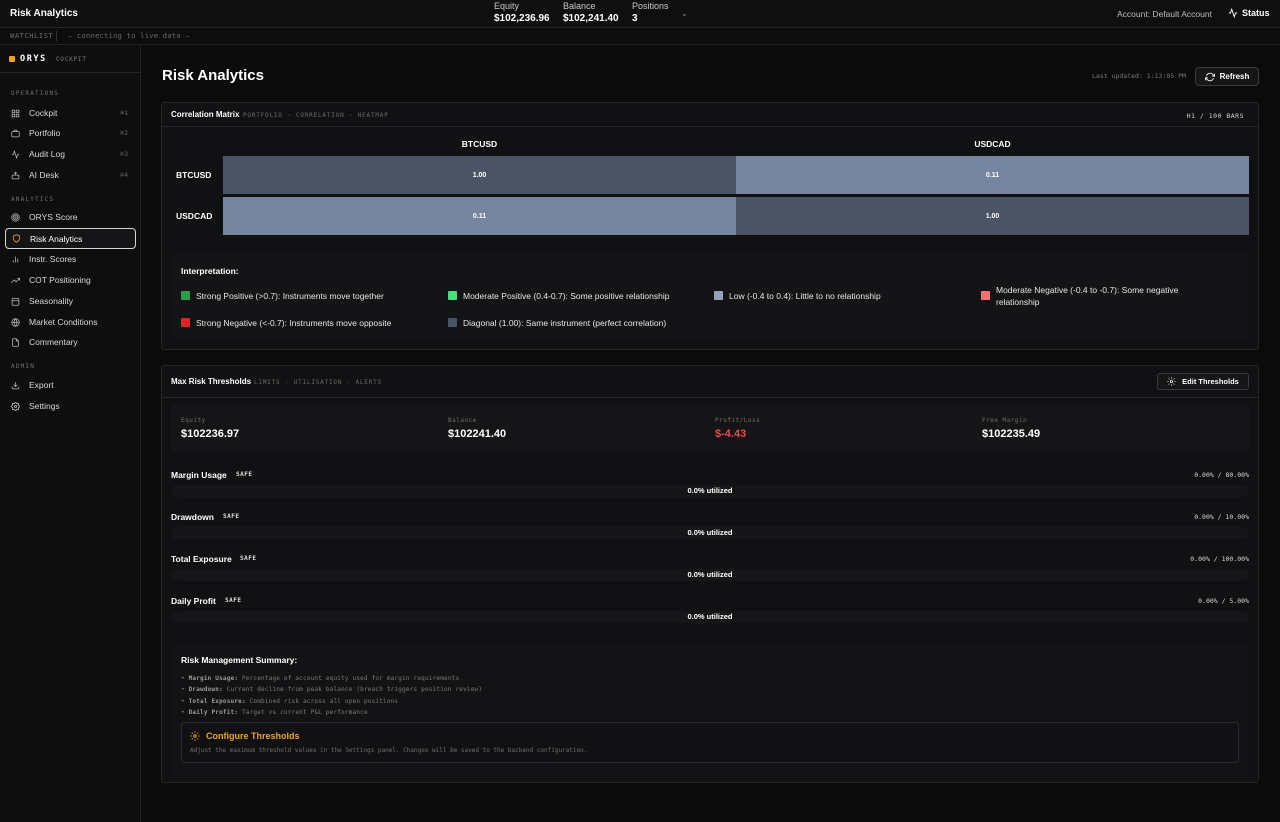 The height and width of the screenshot is (822, 1280). I want to click on sidebar-item-risk-analytics: Risk Analytics, so click(70, 238).